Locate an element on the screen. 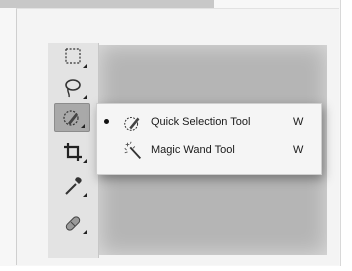 The width and height of the screenshot is (352, 271). eyedropper-tool is located at coordinates (73, 186).